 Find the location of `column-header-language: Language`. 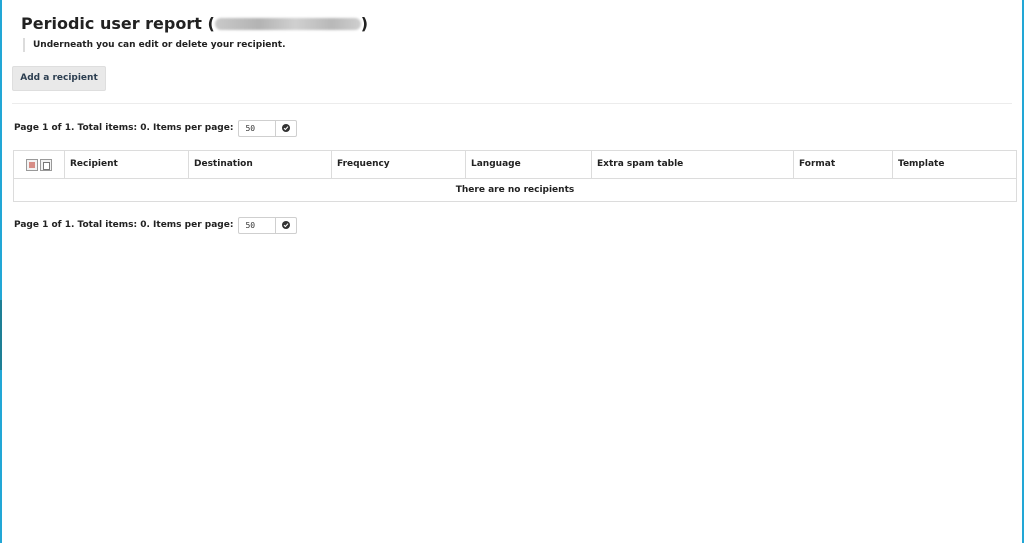

column-header-language: Language is located at coordinates (529, 164).